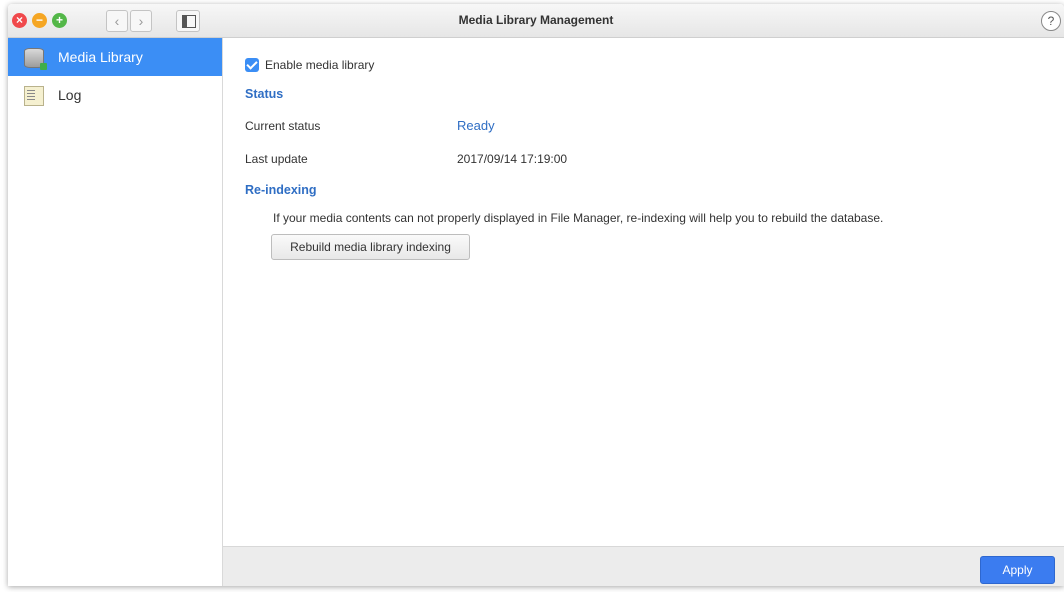 The width and height of the screenshot is (1064, 592). I want to click on minimize-window-button: −, so click(39, 20).